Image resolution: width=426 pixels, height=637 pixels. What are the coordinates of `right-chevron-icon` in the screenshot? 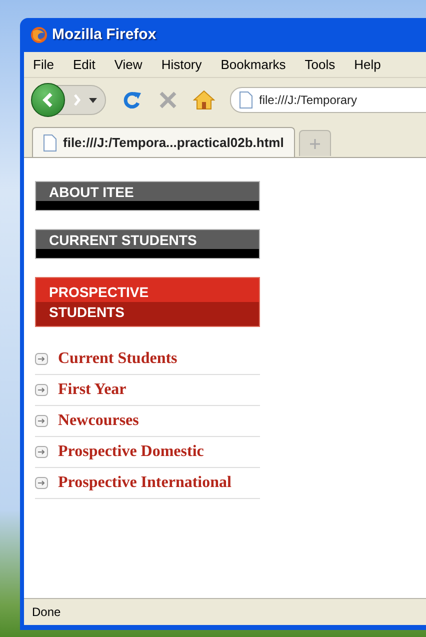 It's located at (77, 100).